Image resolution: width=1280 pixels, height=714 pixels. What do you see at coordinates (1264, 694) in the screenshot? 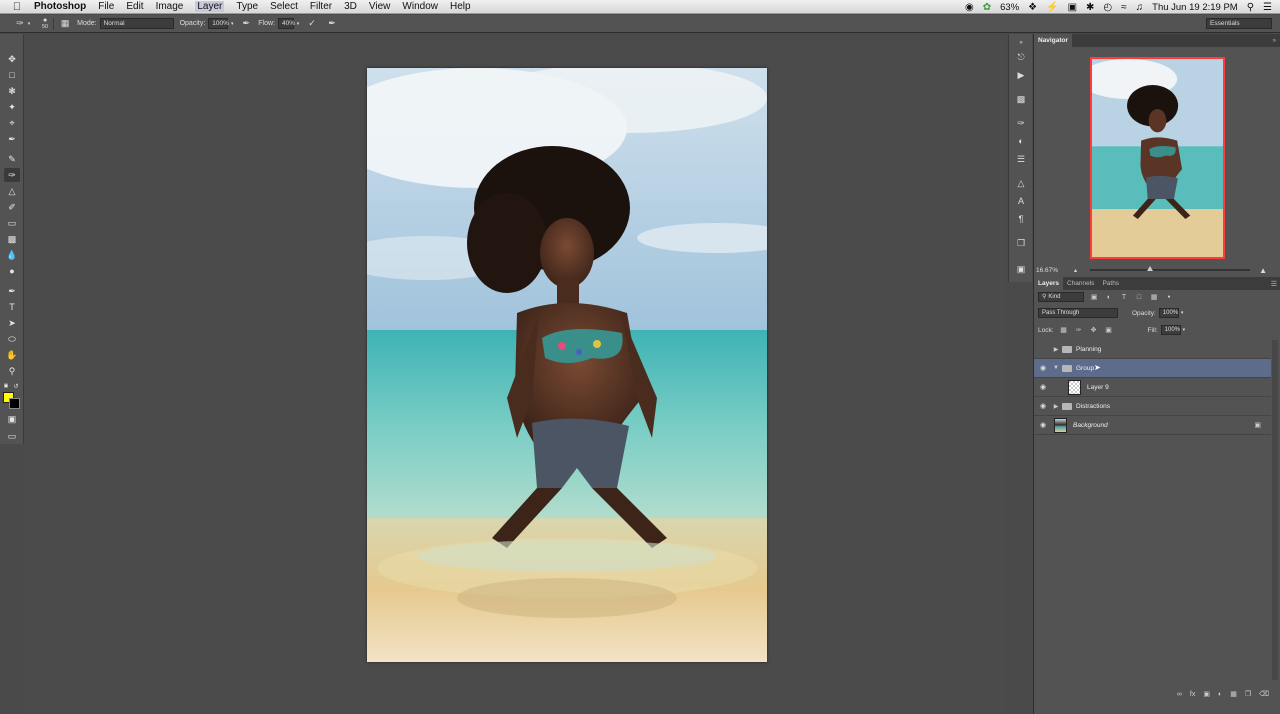
I see `trash-icon: ⌫` at bounding box center [1264, 694].